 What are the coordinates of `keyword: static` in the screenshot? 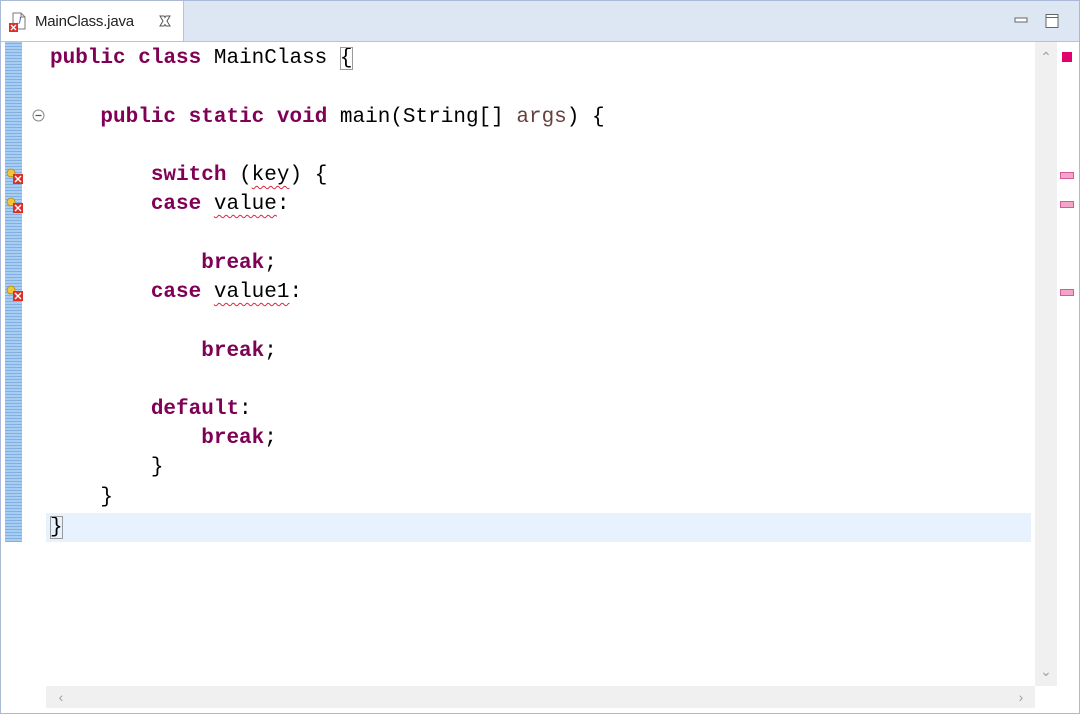 It's located at (226, 117).